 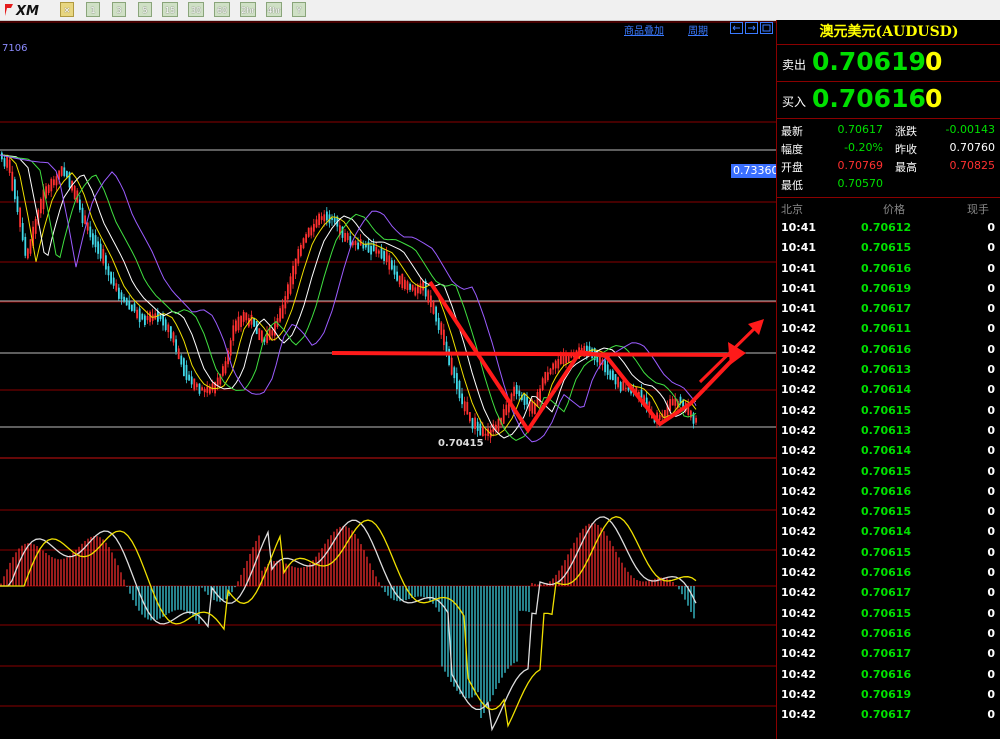 I want to click on tick-row: 10:42 0.70619 0, so click(x=888, y=695).